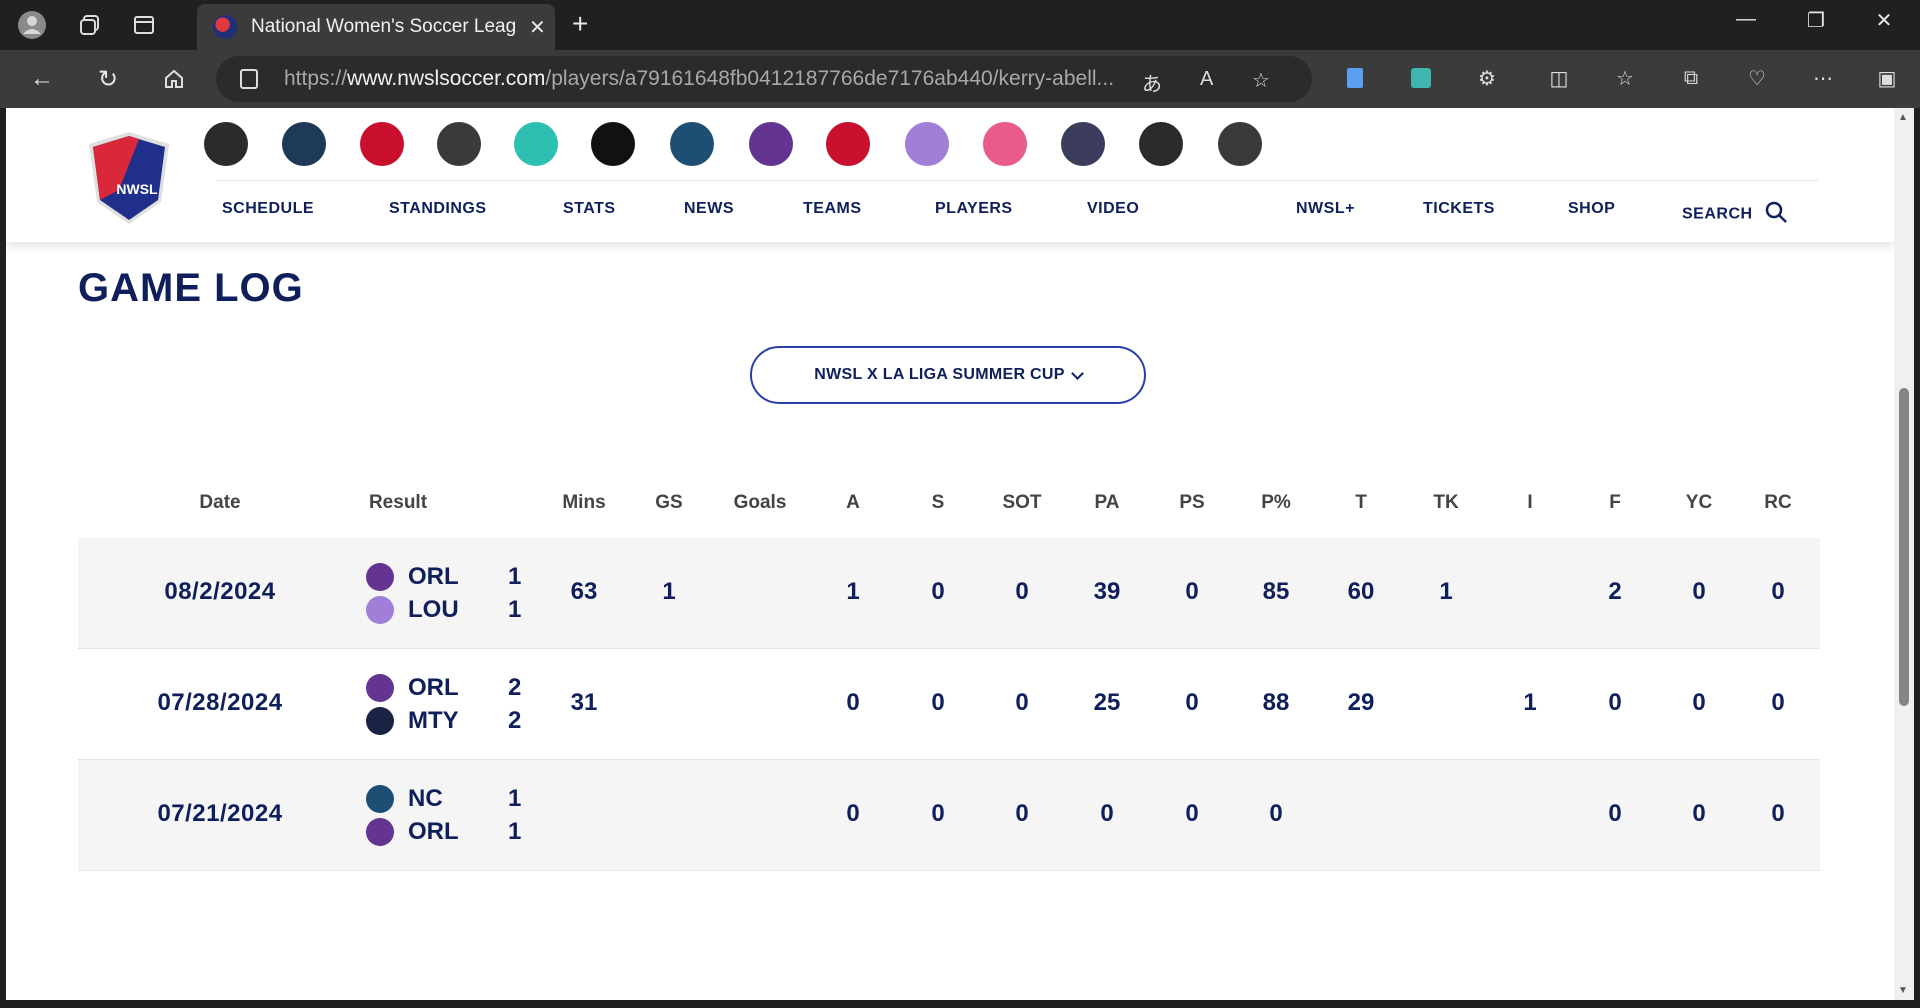 This screenshot has height=1008, width=1920. Describe the element at coordinates (1240, 144) in the screenshot. I see `club-washington-spirit-icon` at that location.